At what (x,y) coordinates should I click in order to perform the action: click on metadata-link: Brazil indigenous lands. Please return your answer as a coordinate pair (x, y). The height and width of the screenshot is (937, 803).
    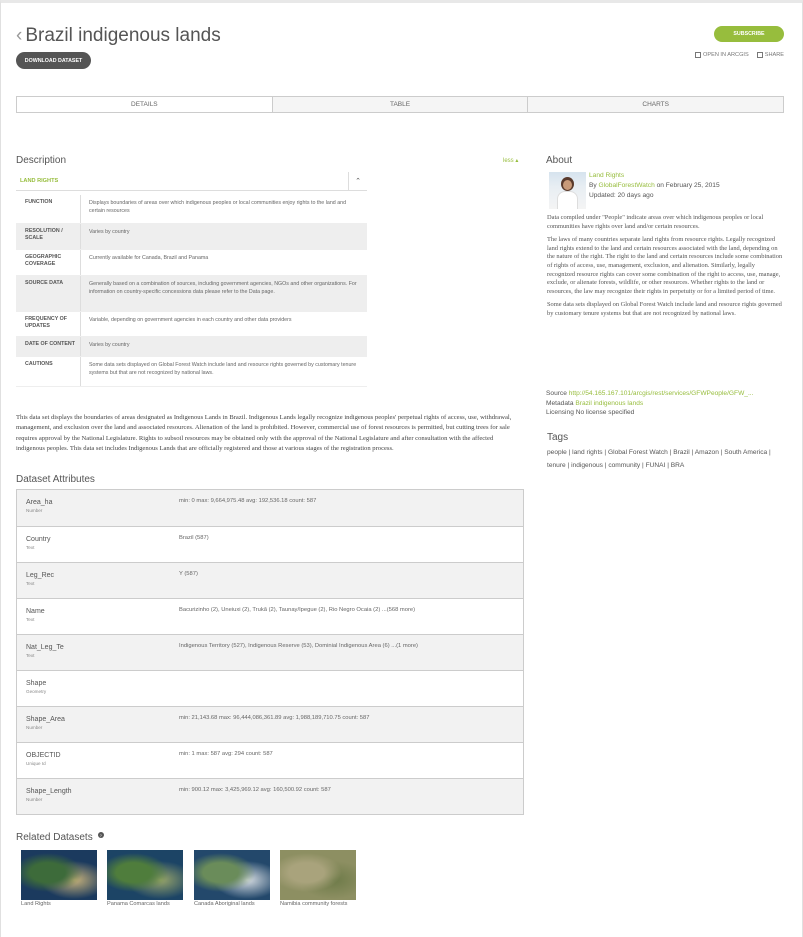
    Looking at the image, I should click on (609, 403).